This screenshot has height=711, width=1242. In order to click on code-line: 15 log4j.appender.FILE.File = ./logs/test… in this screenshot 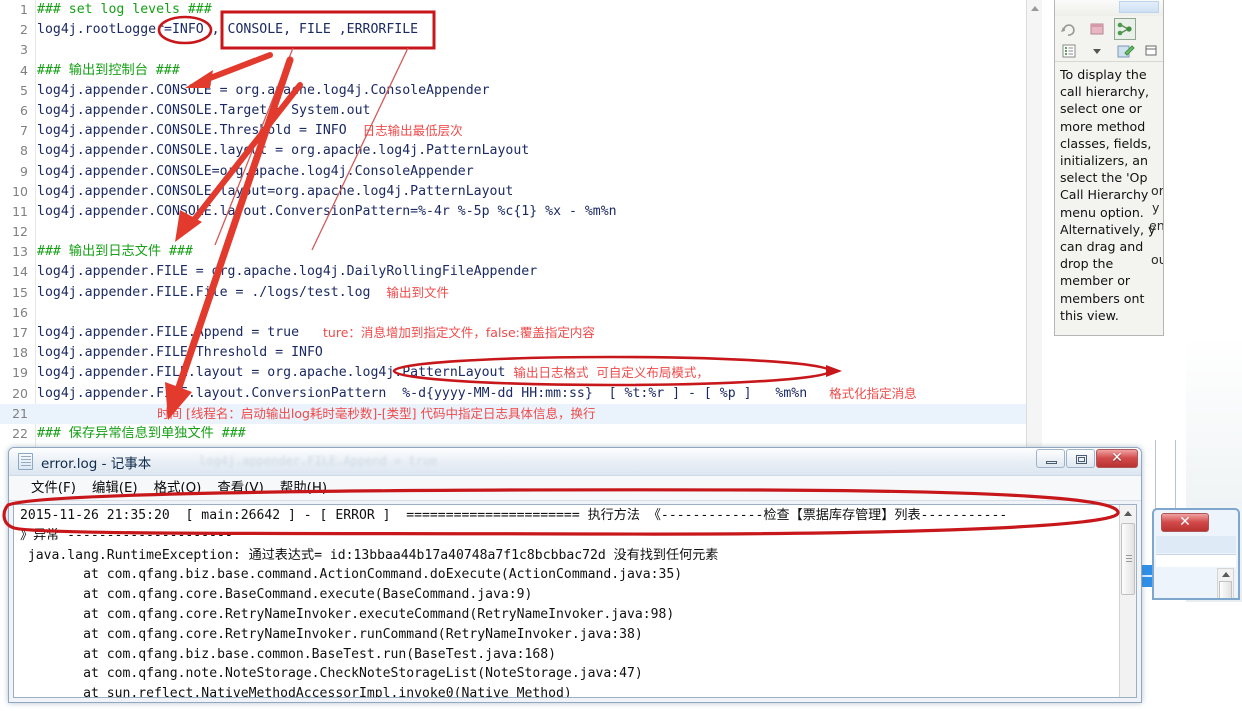, I will do `click(521, 293)`.